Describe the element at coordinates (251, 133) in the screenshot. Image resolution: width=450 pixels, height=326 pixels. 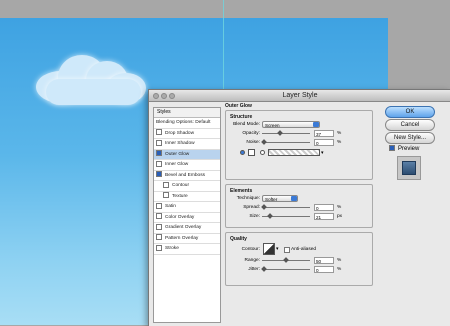
I see `opacity-label: Opacity:` at that location.